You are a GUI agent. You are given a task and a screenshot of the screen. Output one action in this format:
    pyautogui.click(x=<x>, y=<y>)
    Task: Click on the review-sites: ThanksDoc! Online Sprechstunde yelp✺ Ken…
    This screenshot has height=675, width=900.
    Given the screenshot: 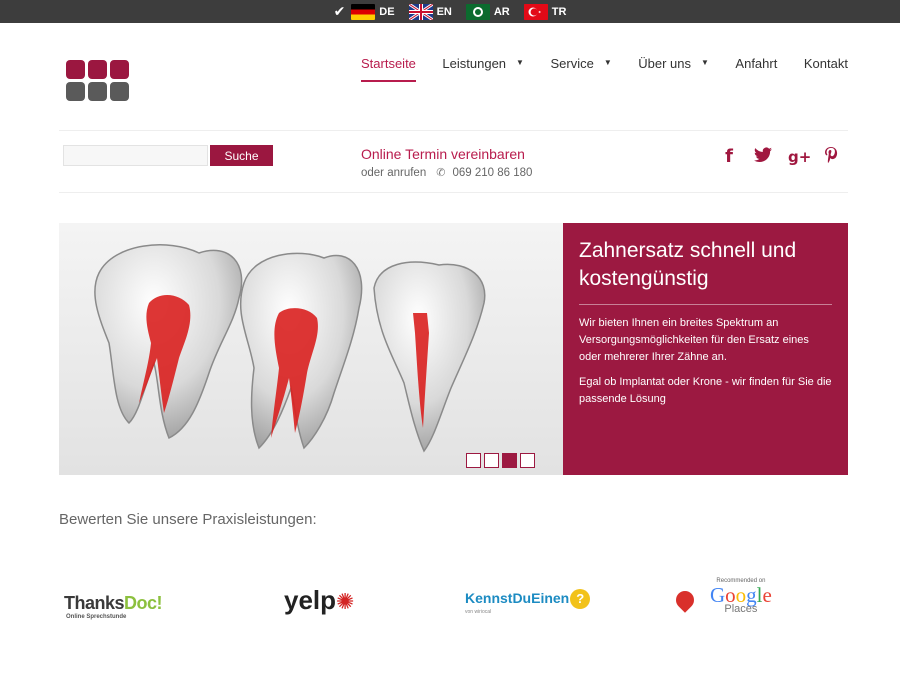 What is the action you would take?
    pyautogui.click(x=453, y=600)
    